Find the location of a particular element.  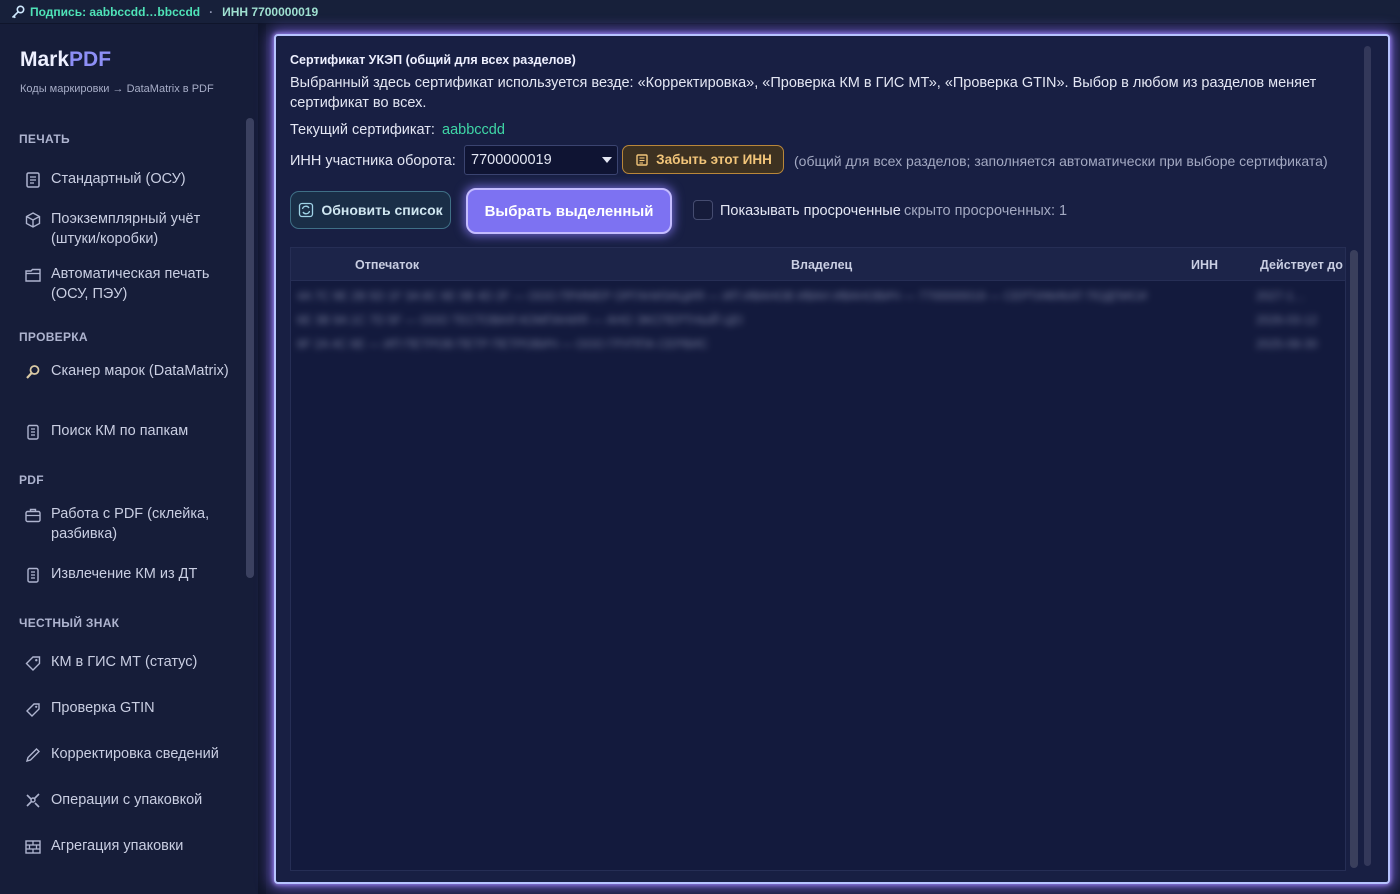

inn-combobox is located at coordinates (541, 160).